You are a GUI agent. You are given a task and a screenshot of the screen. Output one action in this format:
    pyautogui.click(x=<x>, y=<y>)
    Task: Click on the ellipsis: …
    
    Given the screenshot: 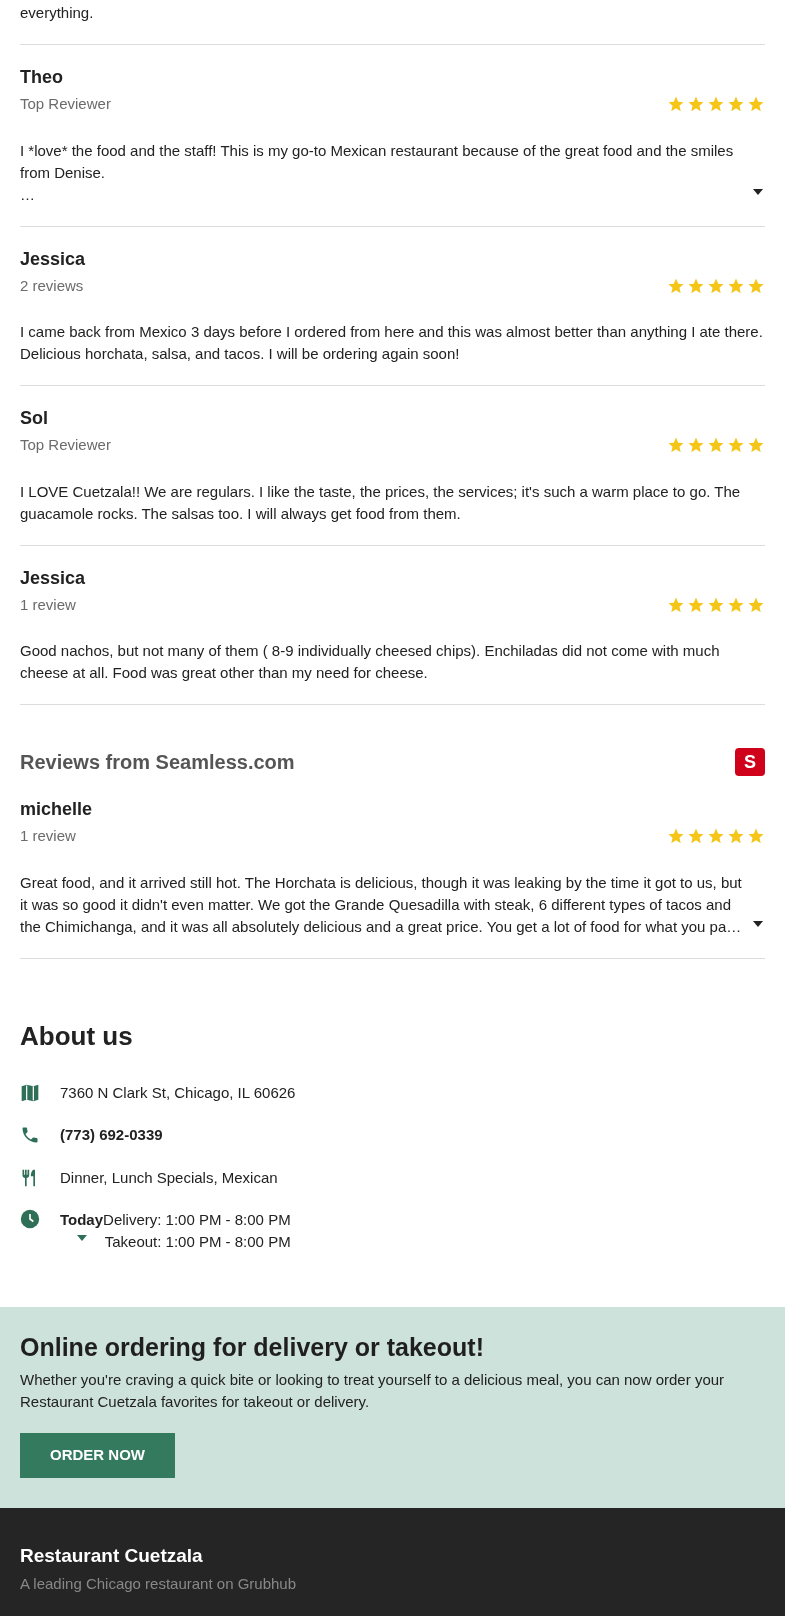 What is the action you would take?
    pyautogui.click(x=28, y=194)
    